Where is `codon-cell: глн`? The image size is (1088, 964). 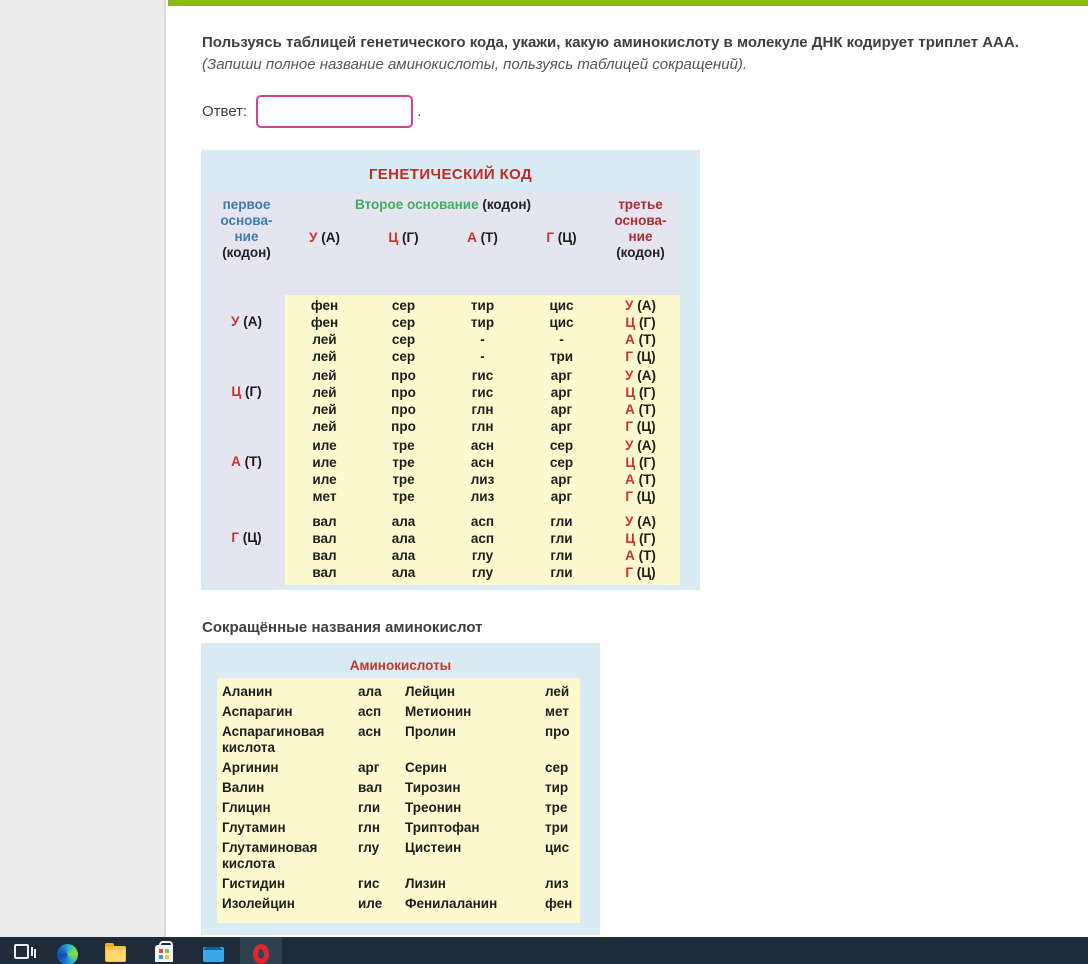
codon-cell: глн is located at coordinates (482, 426).